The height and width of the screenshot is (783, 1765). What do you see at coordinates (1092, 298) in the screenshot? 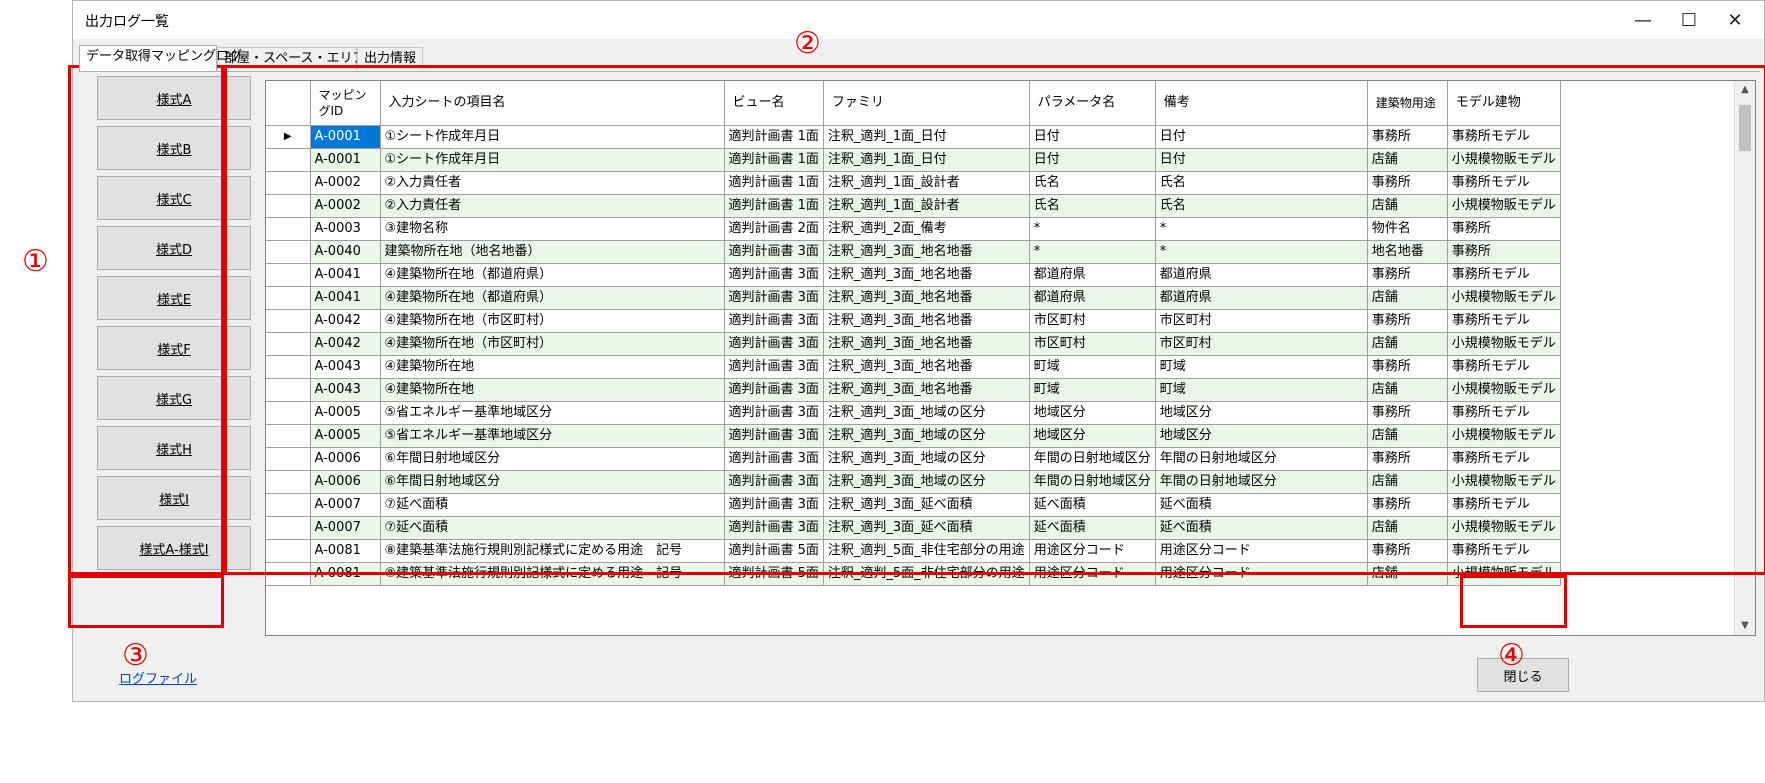
I see `cell-parameter: 都道府県` at bounding box center [1092, 298].